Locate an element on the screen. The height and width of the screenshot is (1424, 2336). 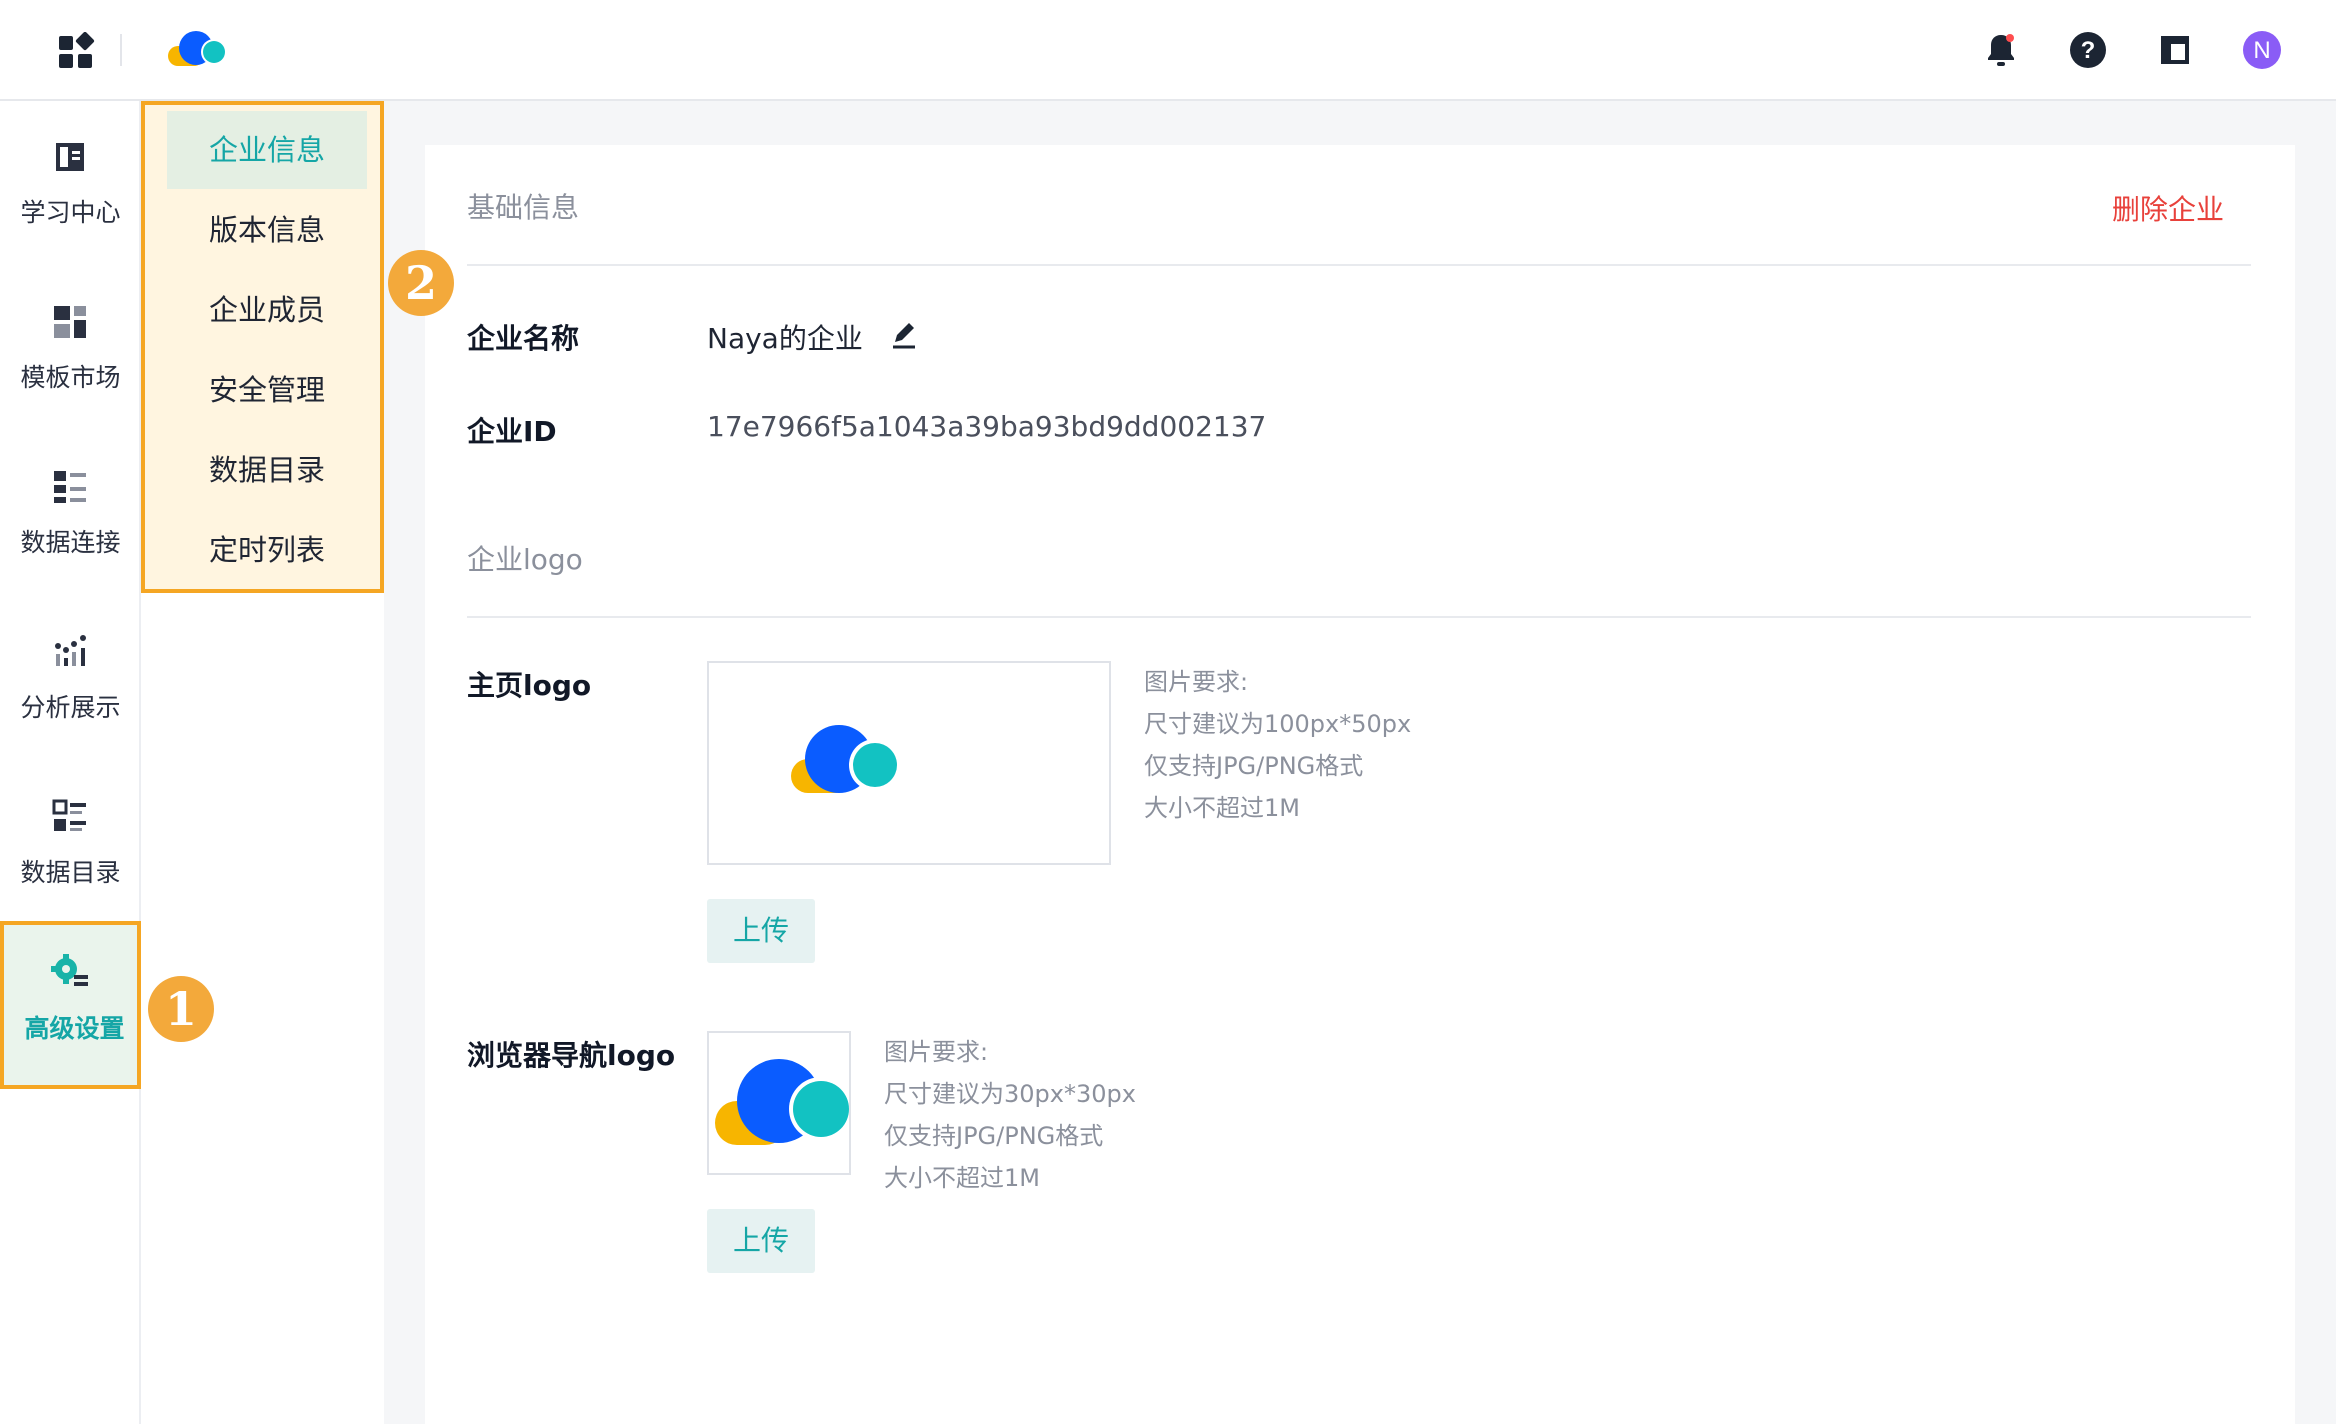
requirement-line: 尺寸建议为30px*30px is located at coordinates (1010, 1094).